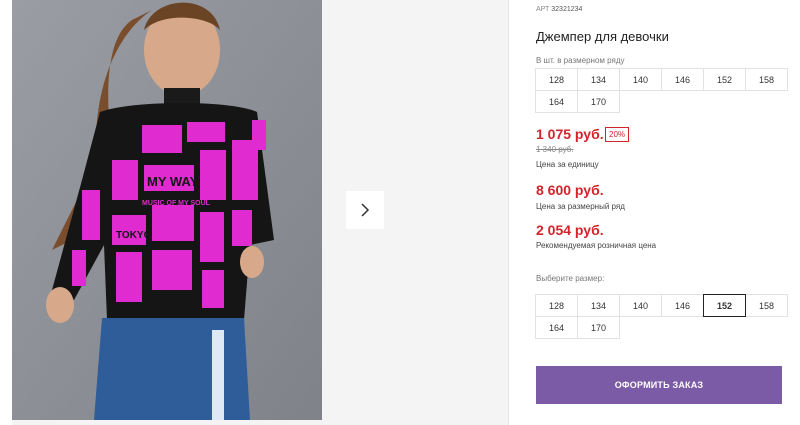  Describe the element at coordinates (570, 278) in the screenshot. I see `choose-size-label: Выберите размер:` at that location.